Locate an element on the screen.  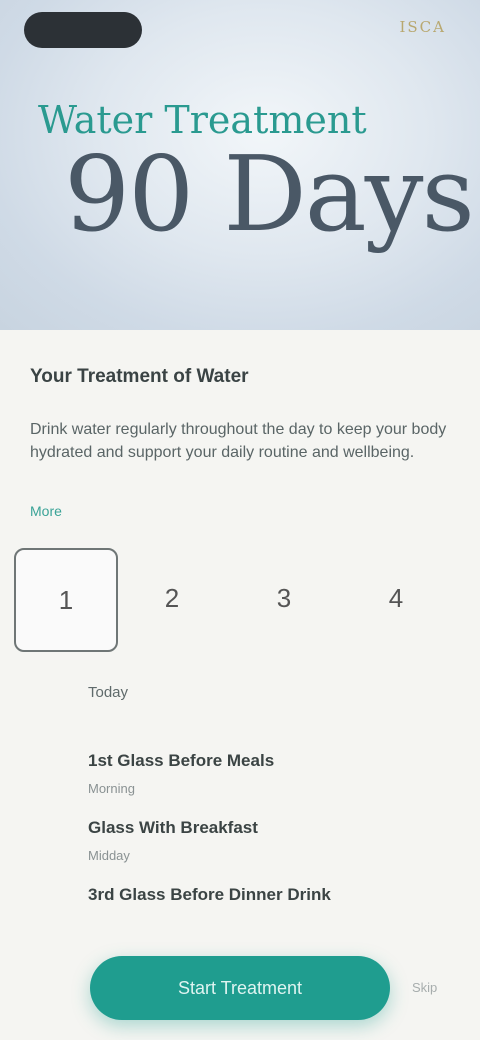
step-2: 2 is located at coordinates (172, 598).